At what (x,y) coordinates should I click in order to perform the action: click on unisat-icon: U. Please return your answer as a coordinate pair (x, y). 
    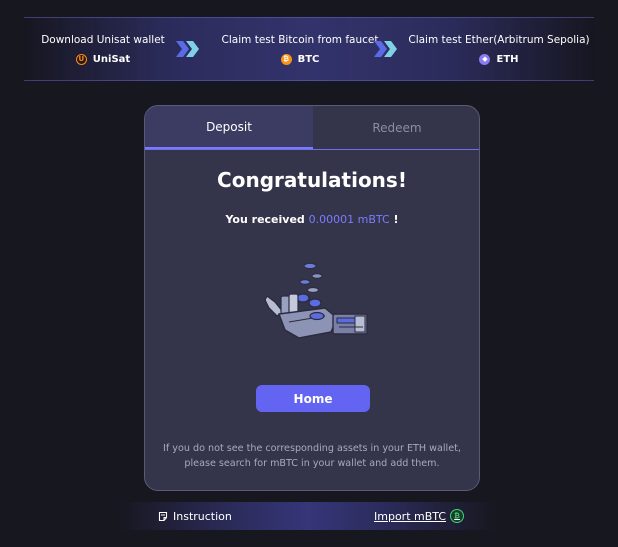
    Looking at the image, I should click on (81, 59).